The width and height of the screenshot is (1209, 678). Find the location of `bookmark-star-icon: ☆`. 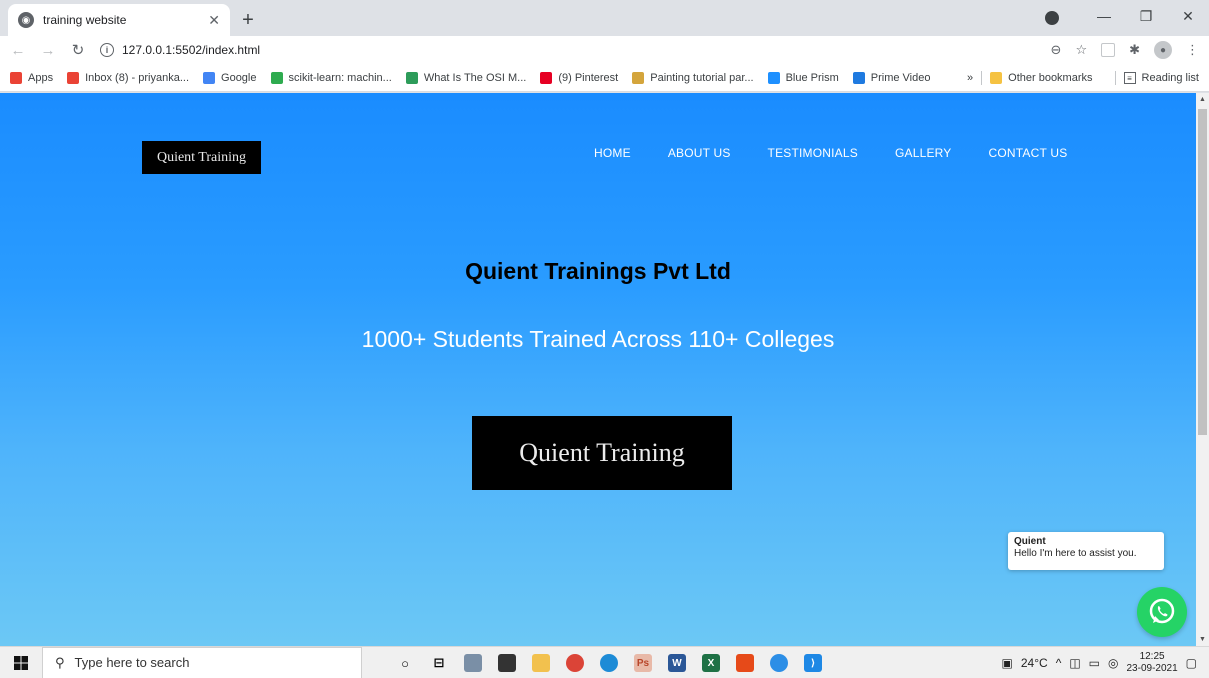

bookmark-star-icon: ☆ is located at coordinates (1081, 50).